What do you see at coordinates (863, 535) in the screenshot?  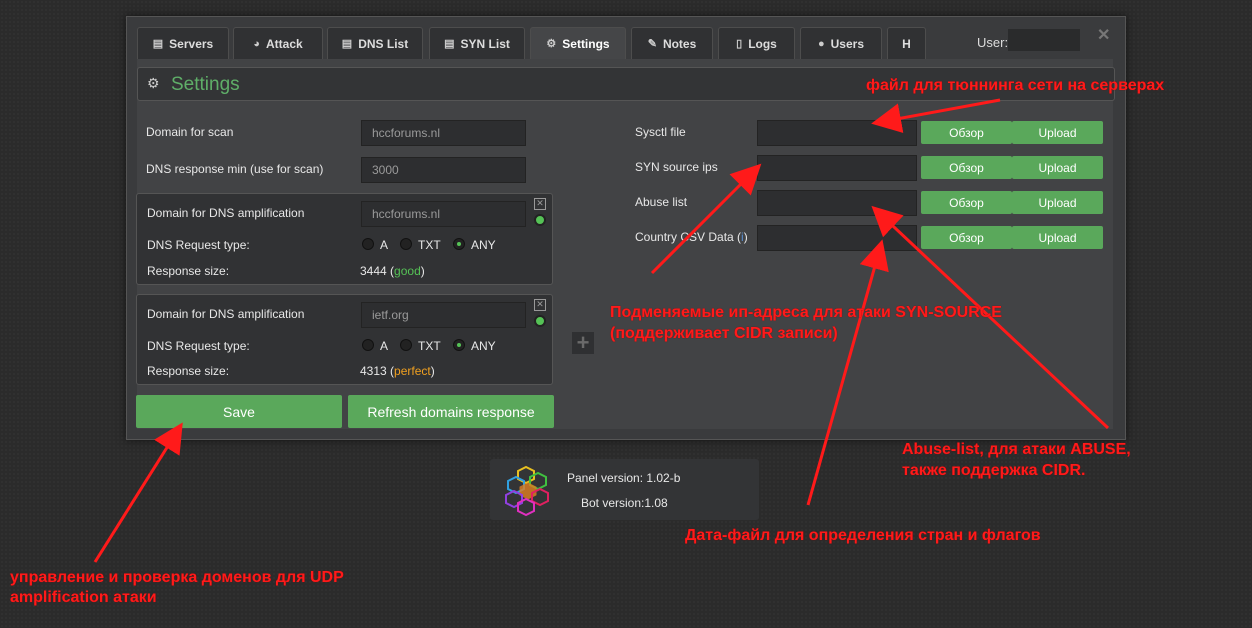 I see `annotation-data: Дата-файл для определения стран и флагов` at bounding box center [863, 535].